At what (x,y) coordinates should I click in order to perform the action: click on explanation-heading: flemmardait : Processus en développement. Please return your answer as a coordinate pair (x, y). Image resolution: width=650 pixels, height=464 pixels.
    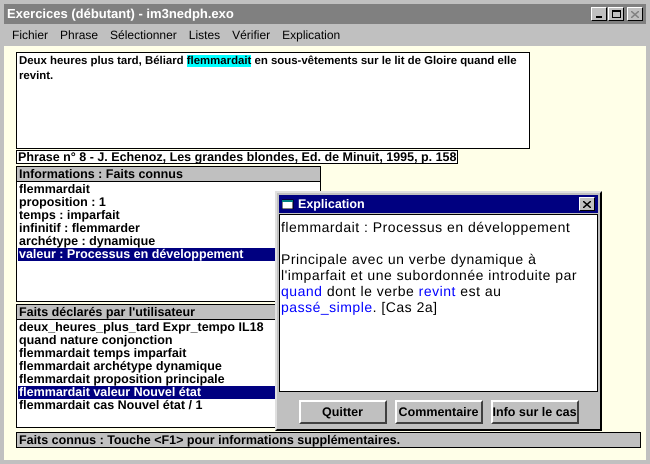
    Looking at the image, I should click on (426, 227).